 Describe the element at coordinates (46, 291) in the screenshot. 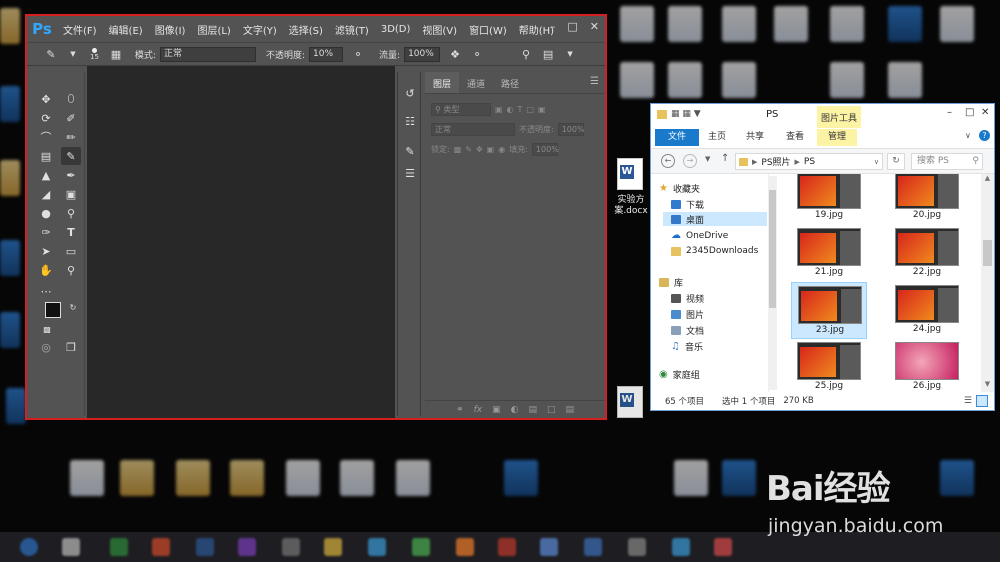

I see `edit-toolbar-icon: ⋯` at that location.